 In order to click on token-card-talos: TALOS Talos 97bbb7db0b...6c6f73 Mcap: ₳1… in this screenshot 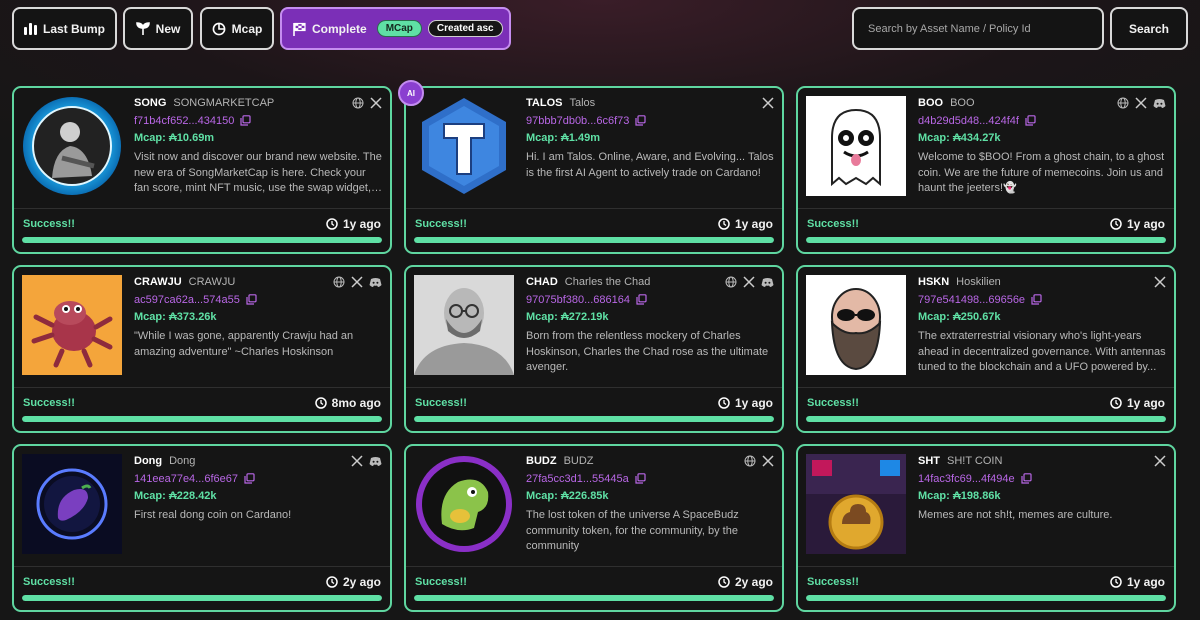, I will do `click(594, 170)`.